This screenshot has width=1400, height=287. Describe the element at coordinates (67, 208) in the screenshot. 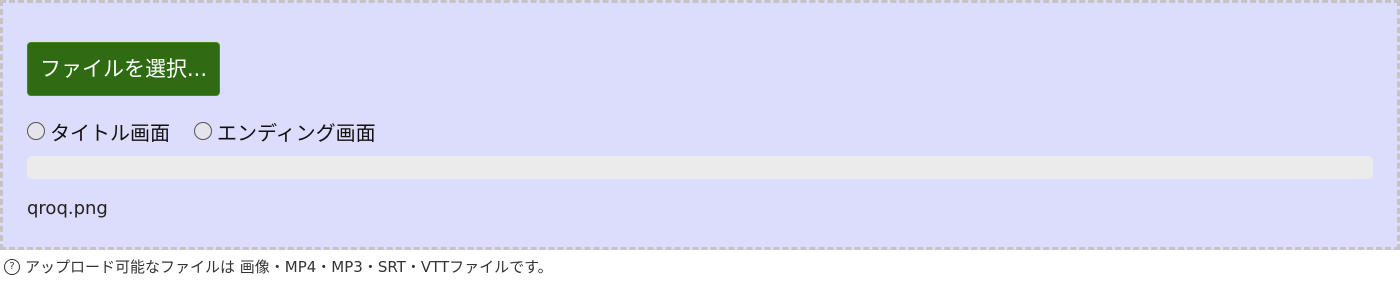

I see `selected-file-name: qroq.png` at that location.